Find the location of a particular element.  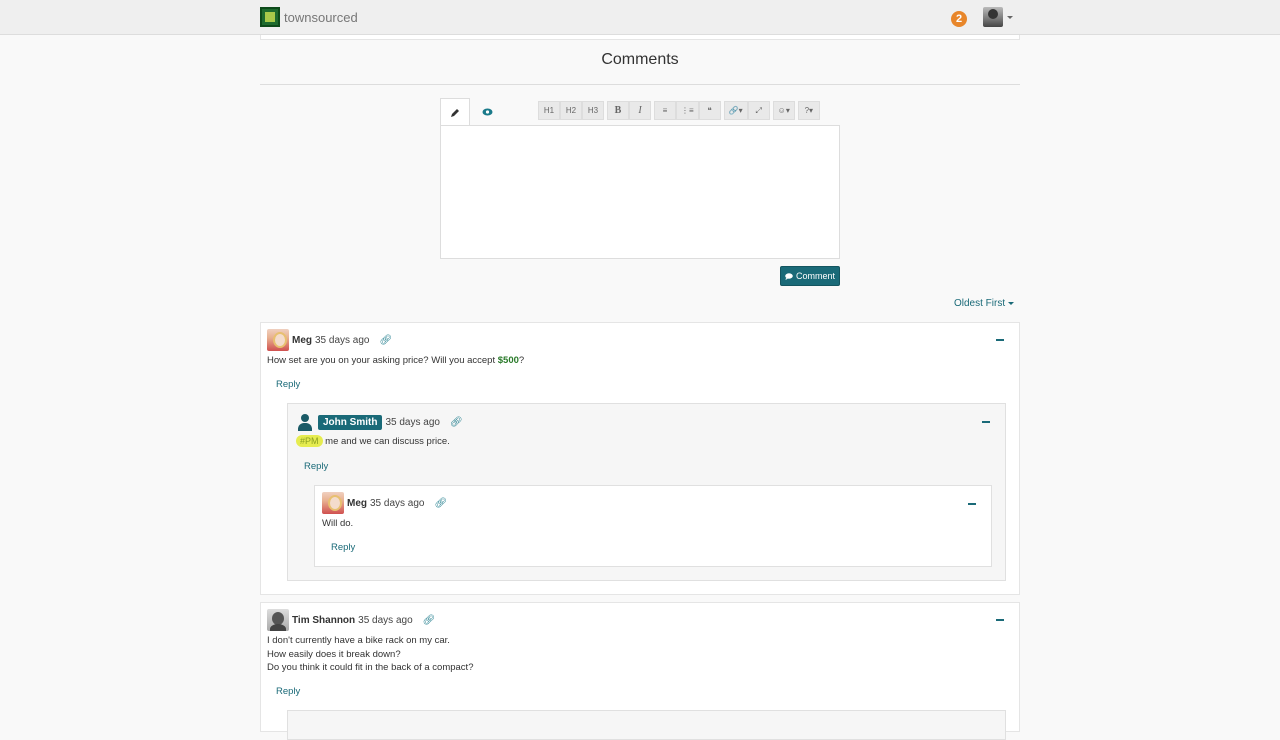

comment-thread-nested is located at coordinates (646, 725).